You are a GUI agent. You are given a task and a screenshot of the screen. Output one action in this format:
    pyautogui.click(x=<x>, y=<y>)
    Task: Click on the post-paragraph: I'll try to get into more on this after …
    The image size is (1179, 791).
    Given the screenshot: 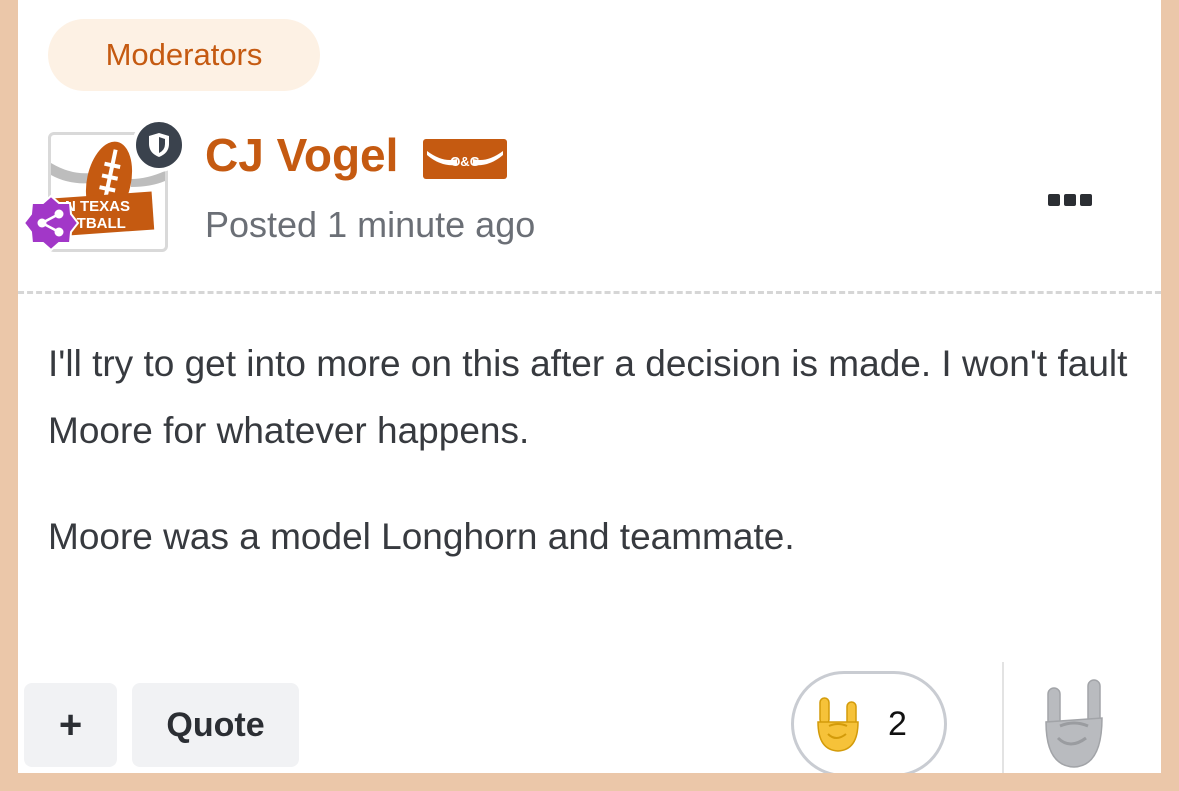 What is the action you would take?
    pyautogui.click(x=588, y=397)
    